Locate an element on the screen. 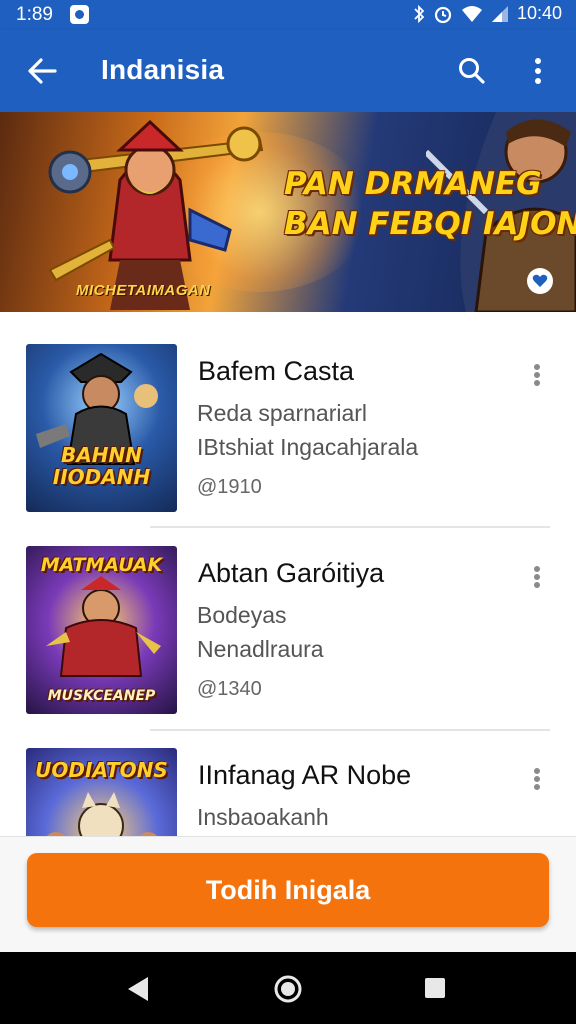 The image size is (576, 1024). overflow-menu-button is located at coordinates (538, 71).